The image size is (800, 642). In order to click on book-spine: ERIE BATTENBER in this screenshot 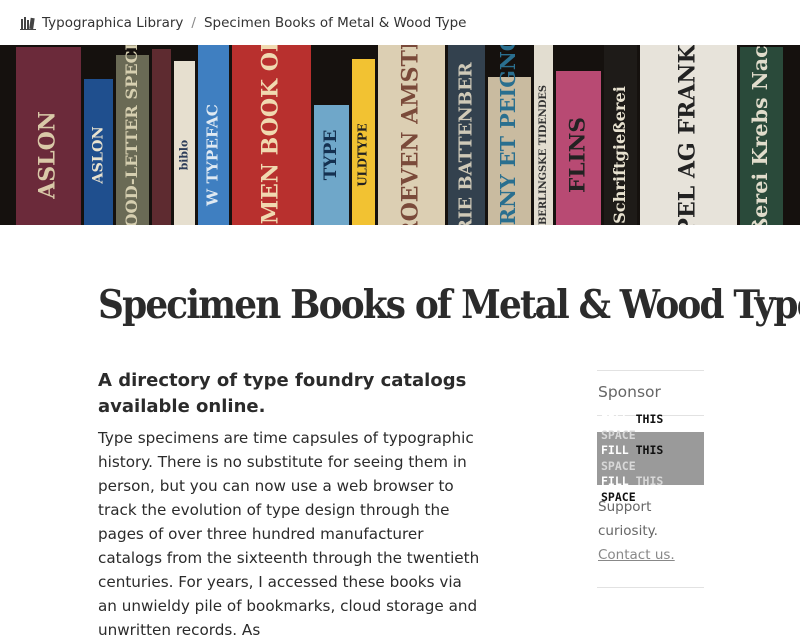, I will do `click(466, 135)`.